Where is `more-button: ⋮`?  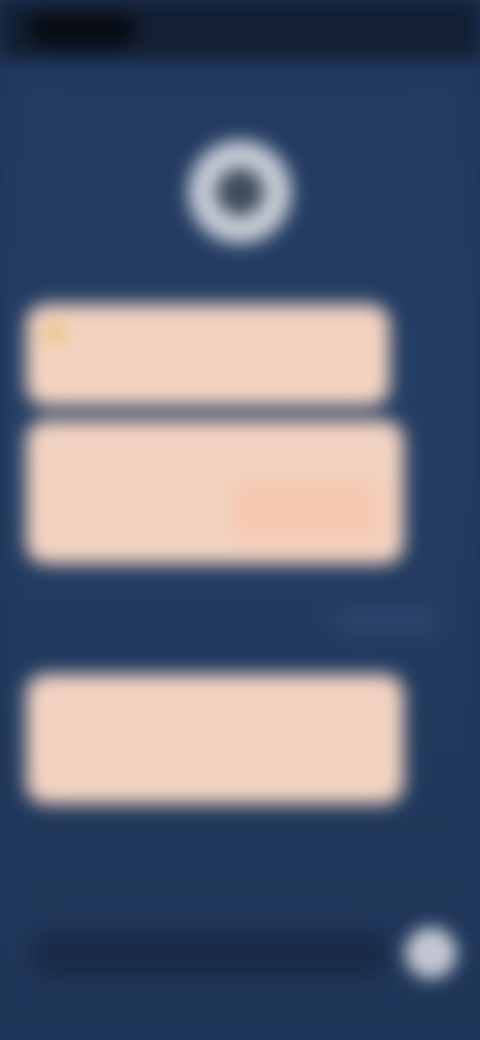
more-button: ⋮ is located at coordinates (430, 108).